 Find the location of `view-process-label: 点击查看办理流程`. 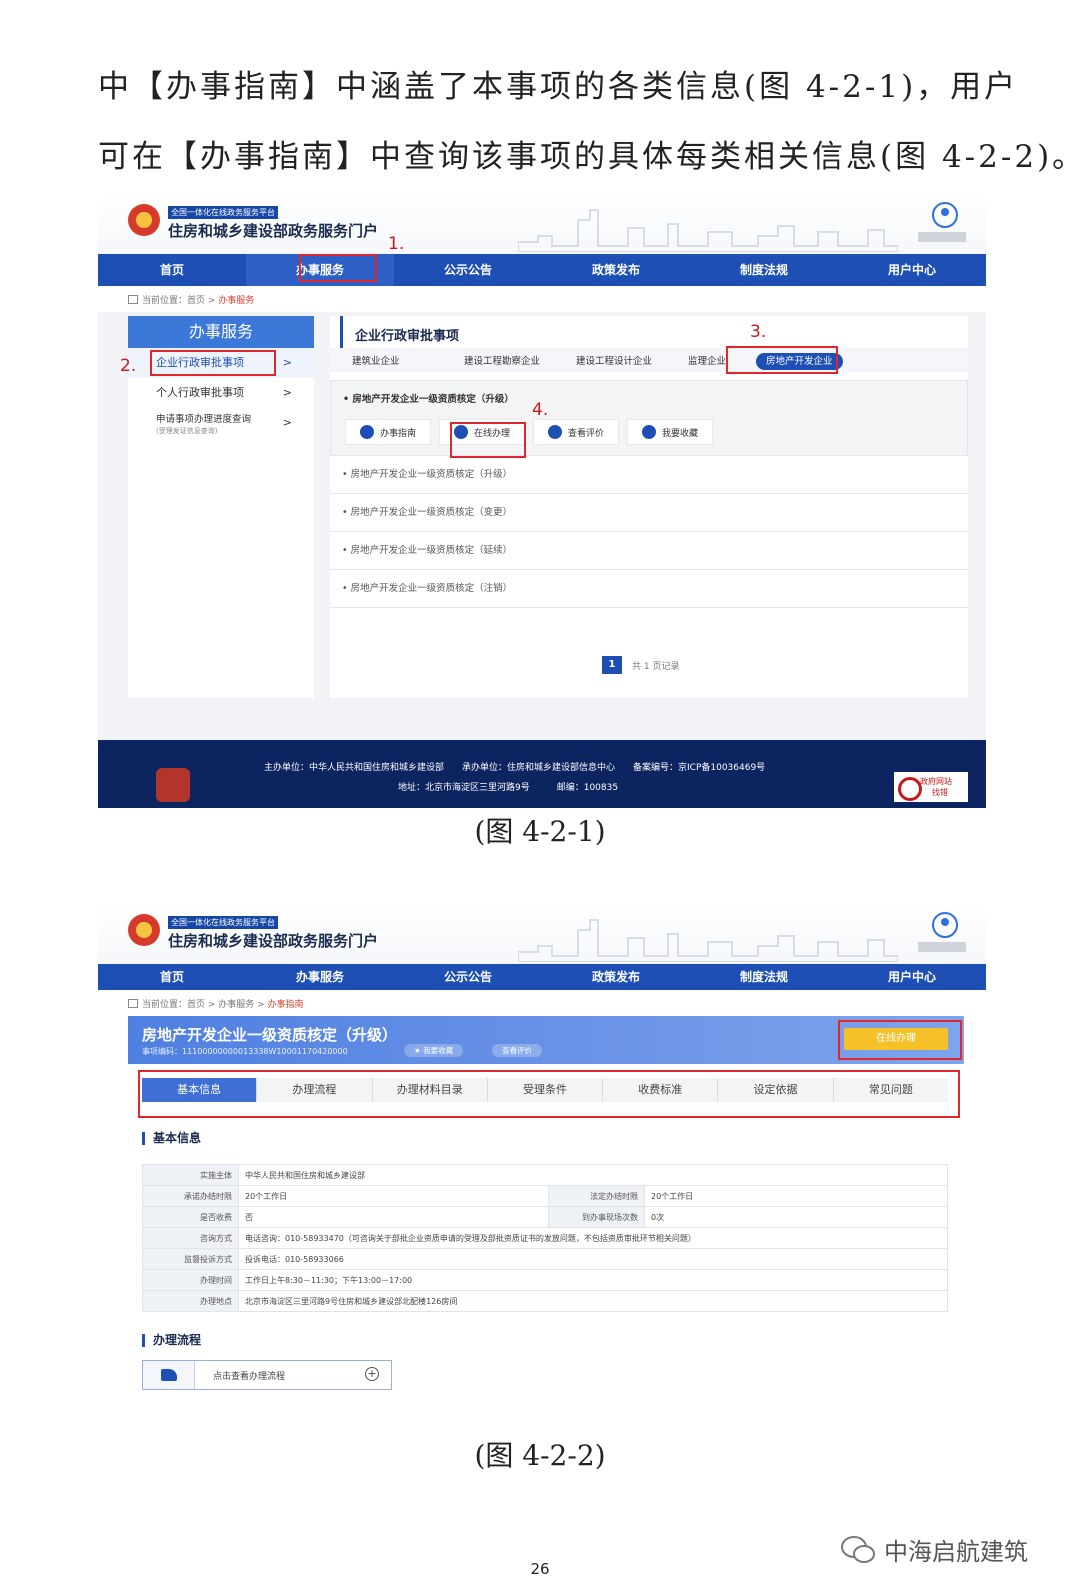

view-process-label: 点击查看办理流程 is located at coordinates (249, 1377).